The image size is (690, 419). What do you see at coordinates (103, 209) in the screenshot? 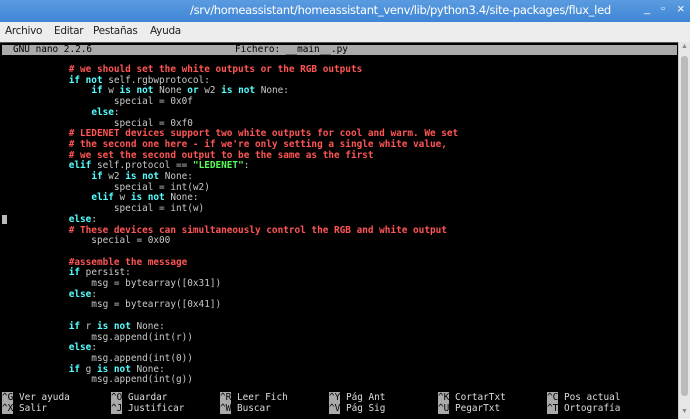
I see `code-text: special = int(w)` at bounding box center [103, 209].